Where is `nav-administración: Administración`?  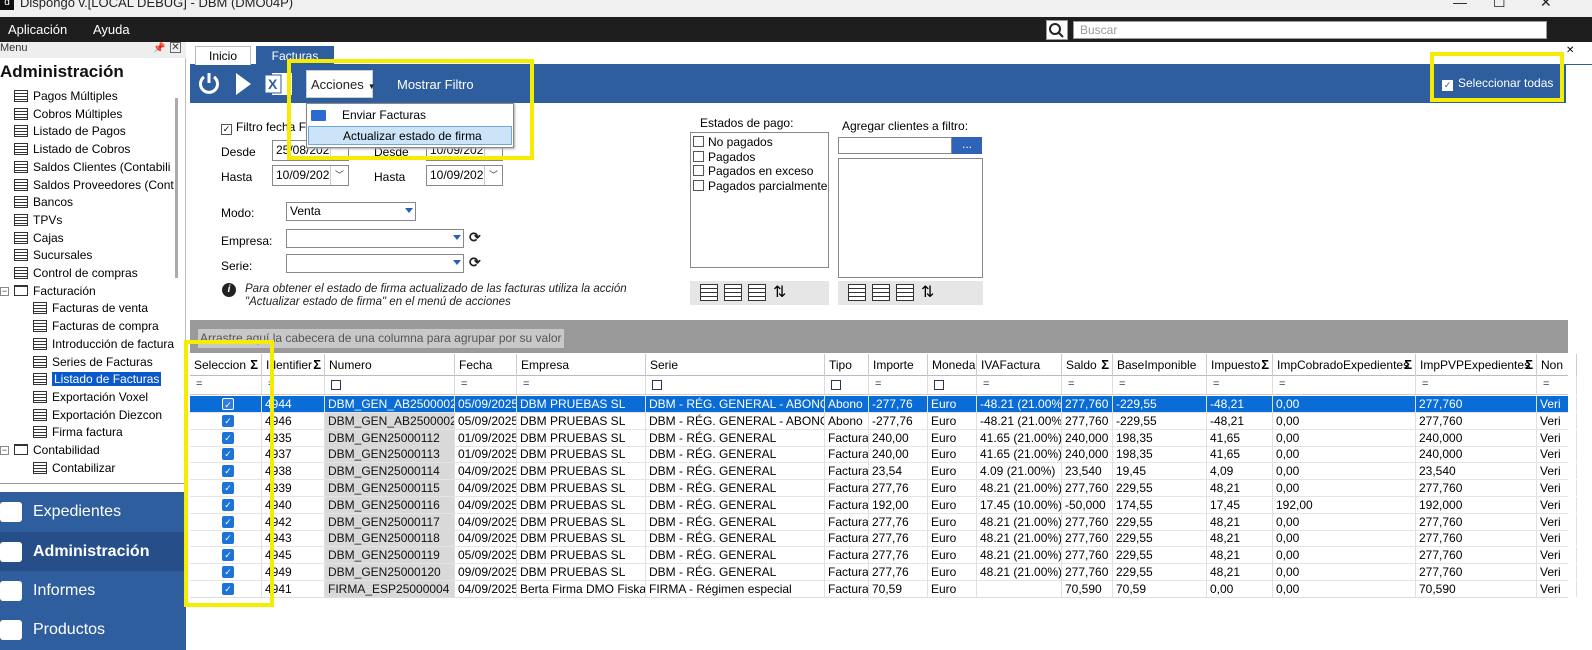
nav-administración: Administración is located at coordinates (93, 552).